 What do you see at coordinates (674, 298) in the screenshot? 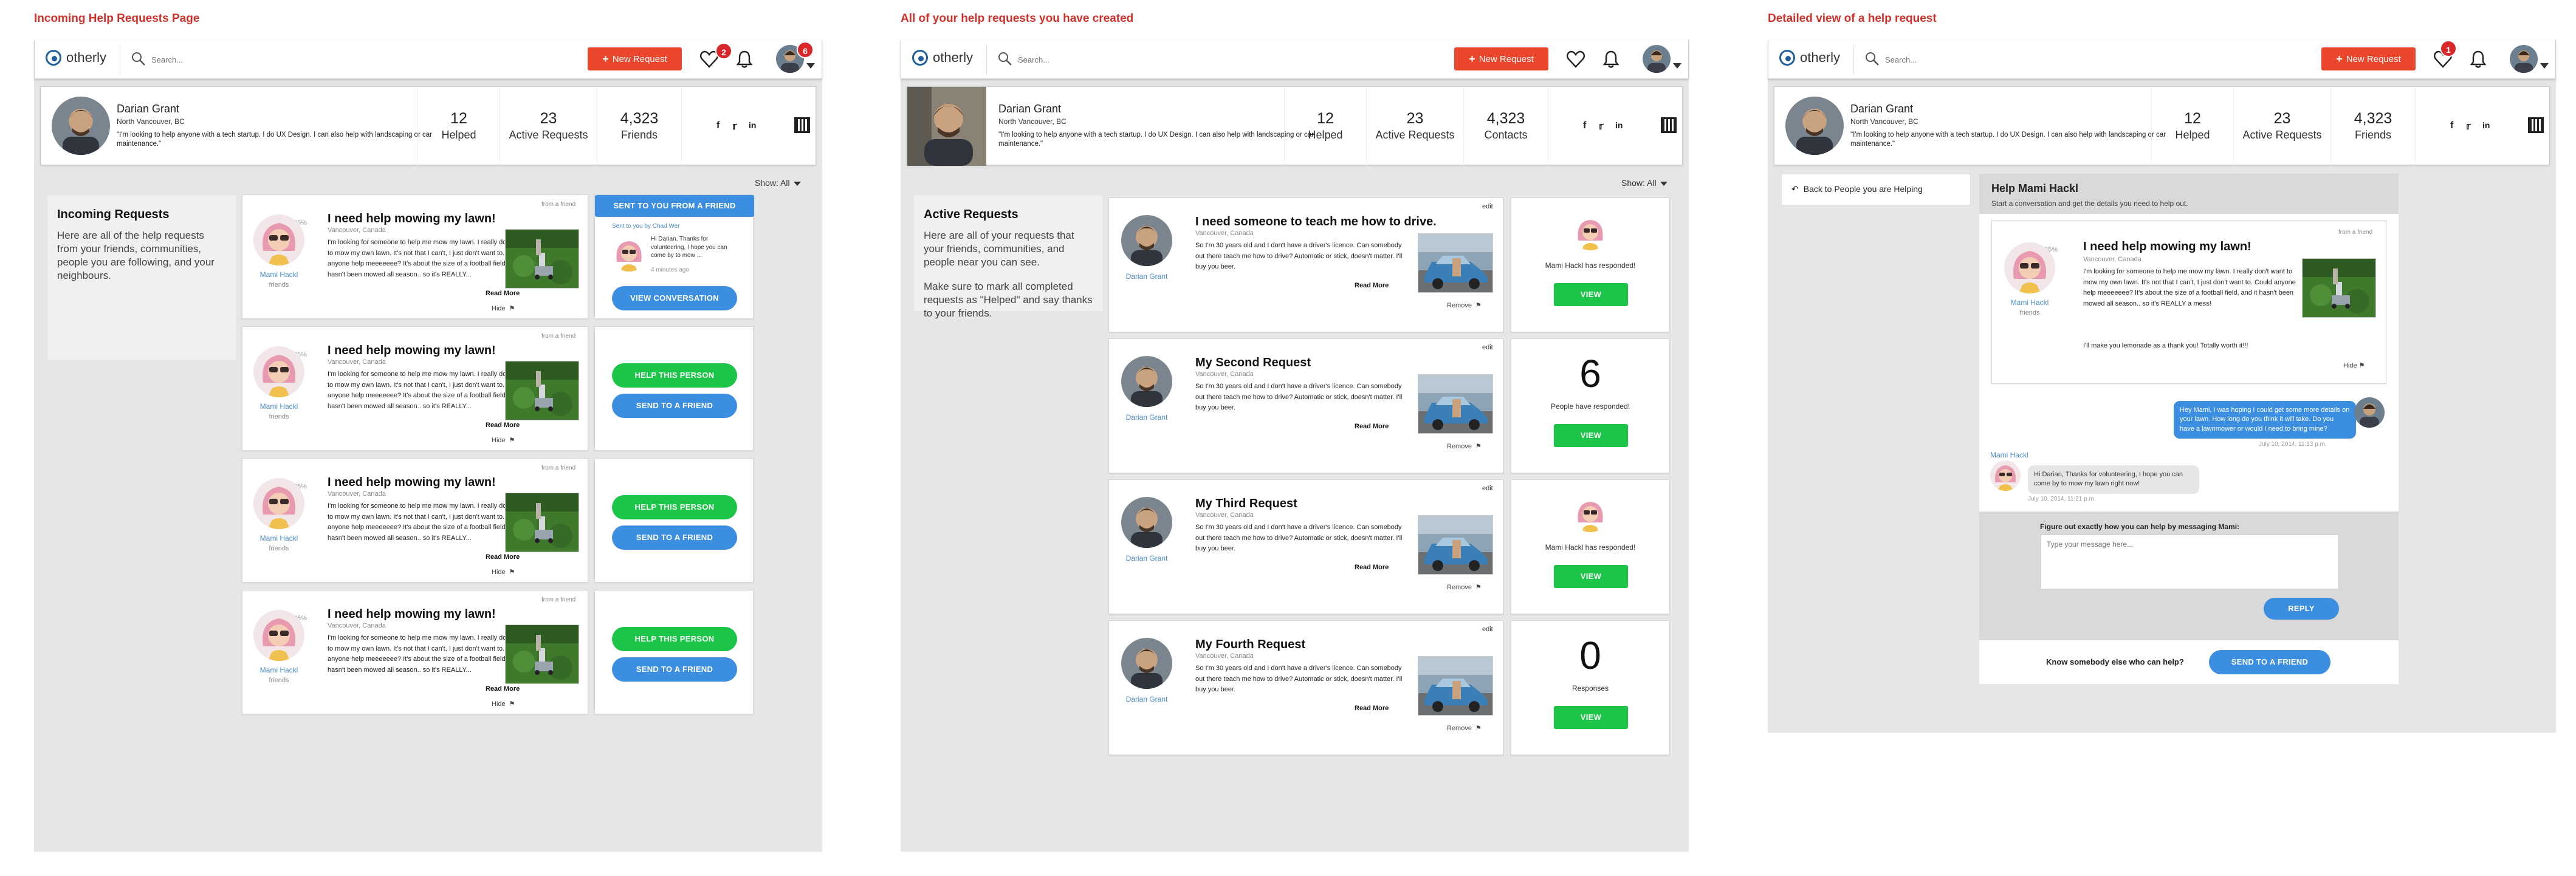
I see `view-conversation-button: VIEW CONVERSATION` at bounding box center [674, 298].